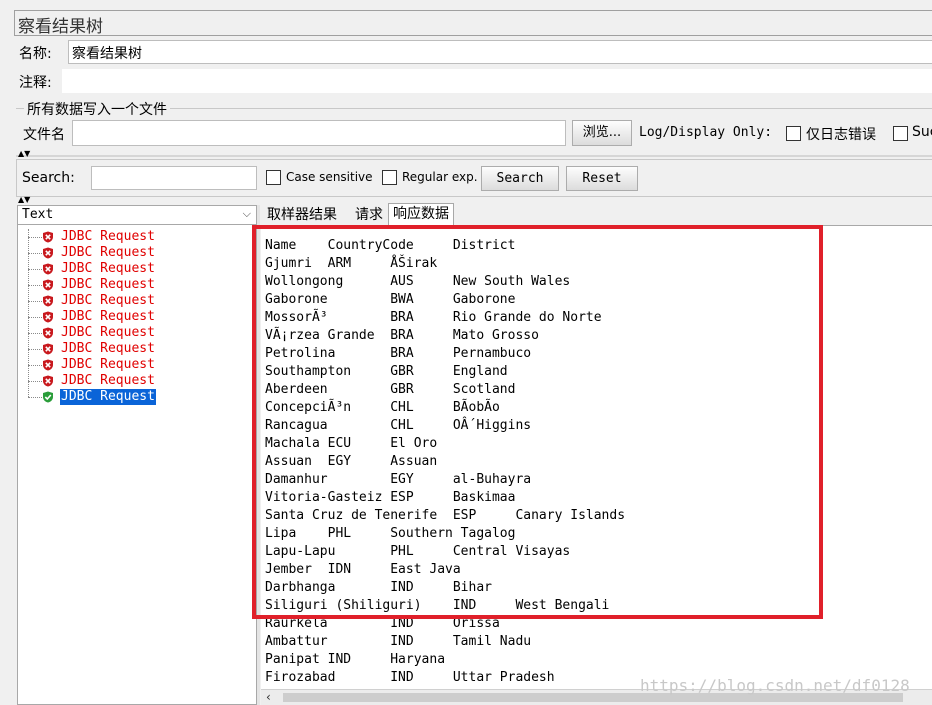  What do you see at coordinates (35, 83) in the screenshot?
I see `comment-label: 注释:` at bounding box center [35, 83].